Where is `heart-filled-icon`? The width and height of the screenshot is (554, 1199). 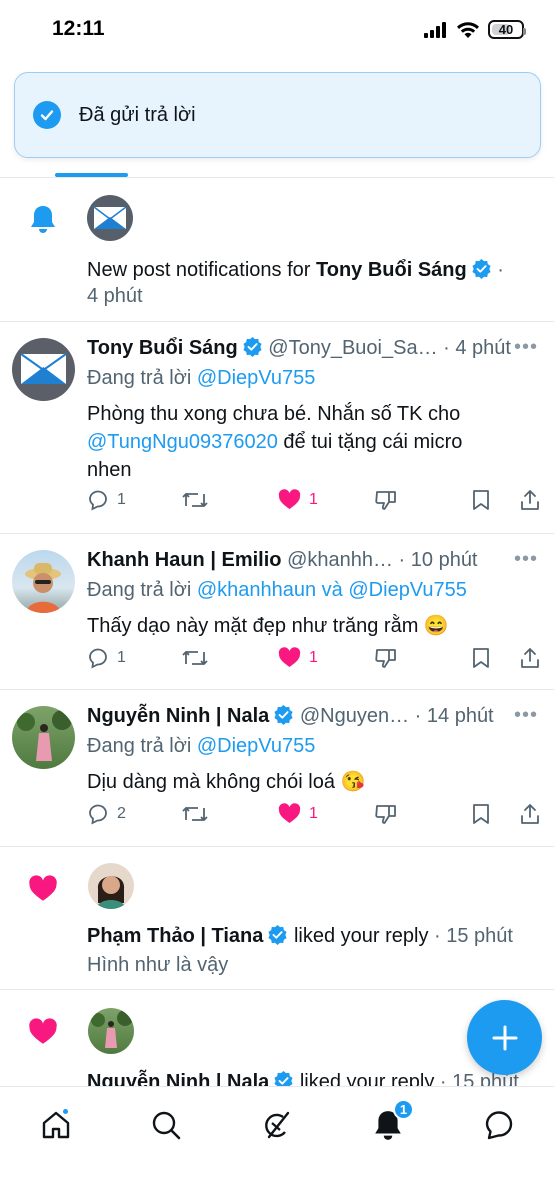
heart-filled-icon is located at coordinates (289, 499).